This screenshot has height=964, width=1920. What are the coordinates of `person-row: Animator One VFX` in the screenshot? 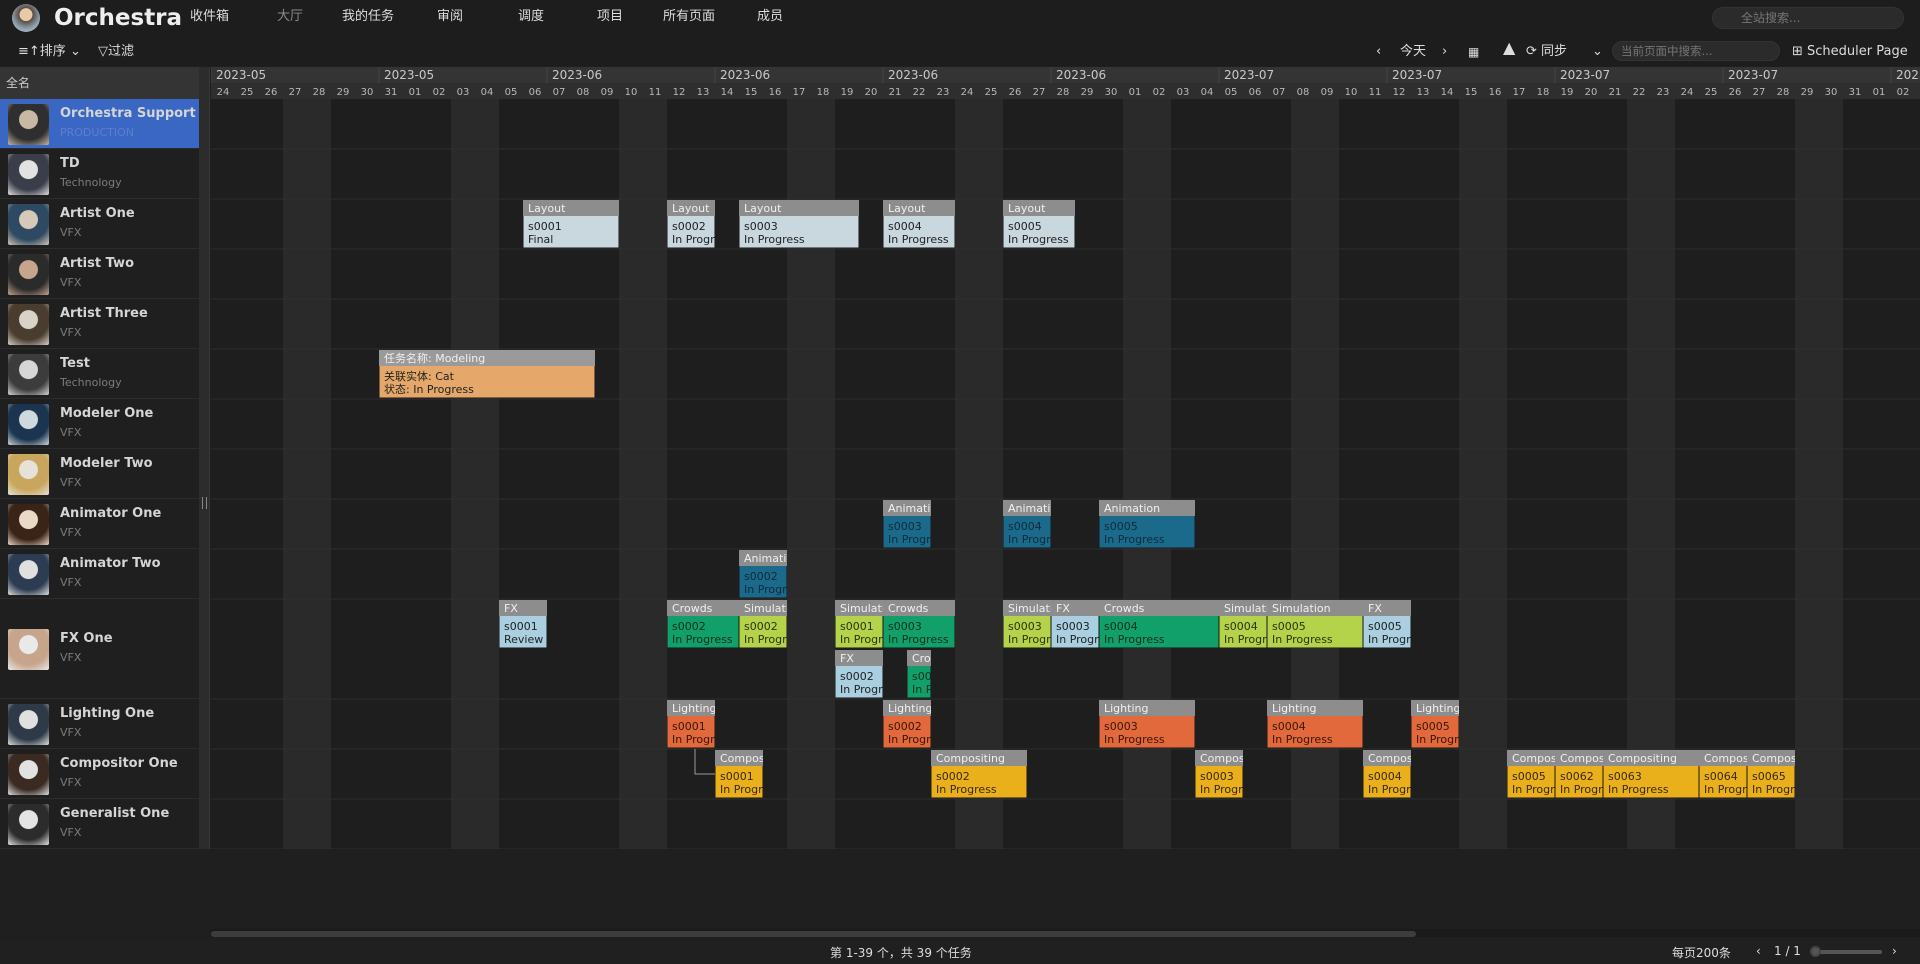 It's located at (99, 524).